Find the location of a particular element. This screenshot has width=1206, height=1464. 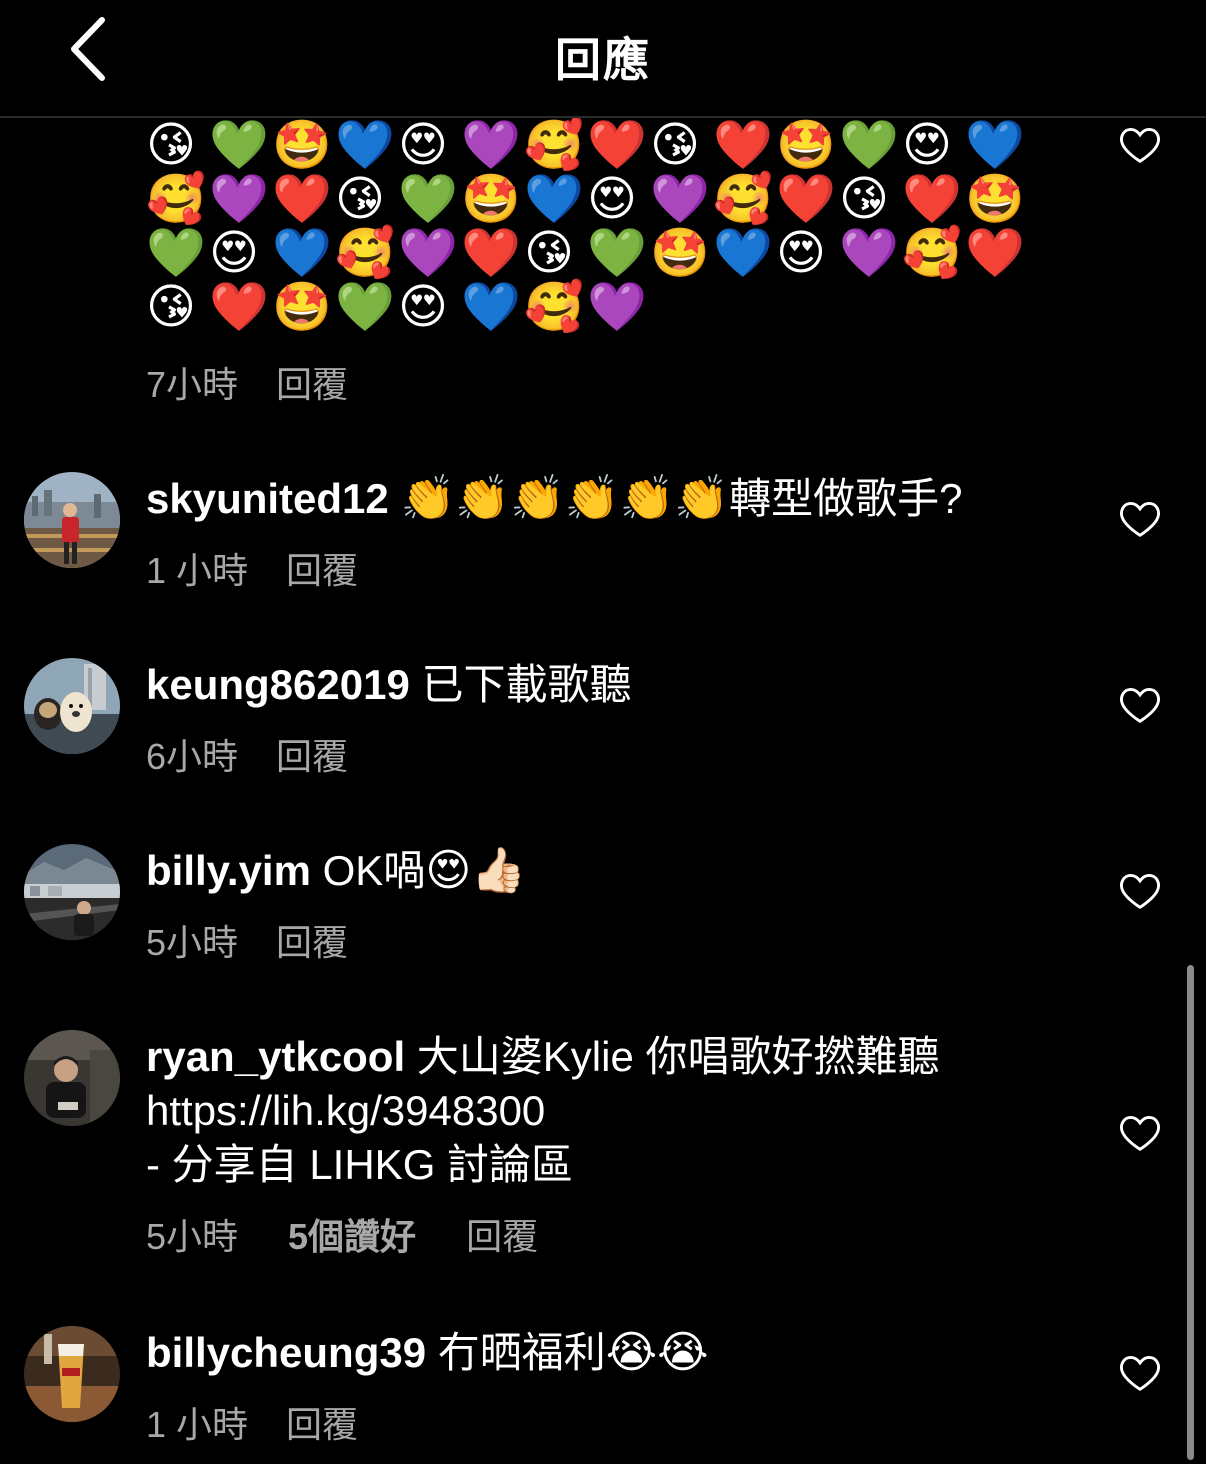

comment-text-line: - 分享自 LIHKG 討論區 is located at coordinates (360, 1164).